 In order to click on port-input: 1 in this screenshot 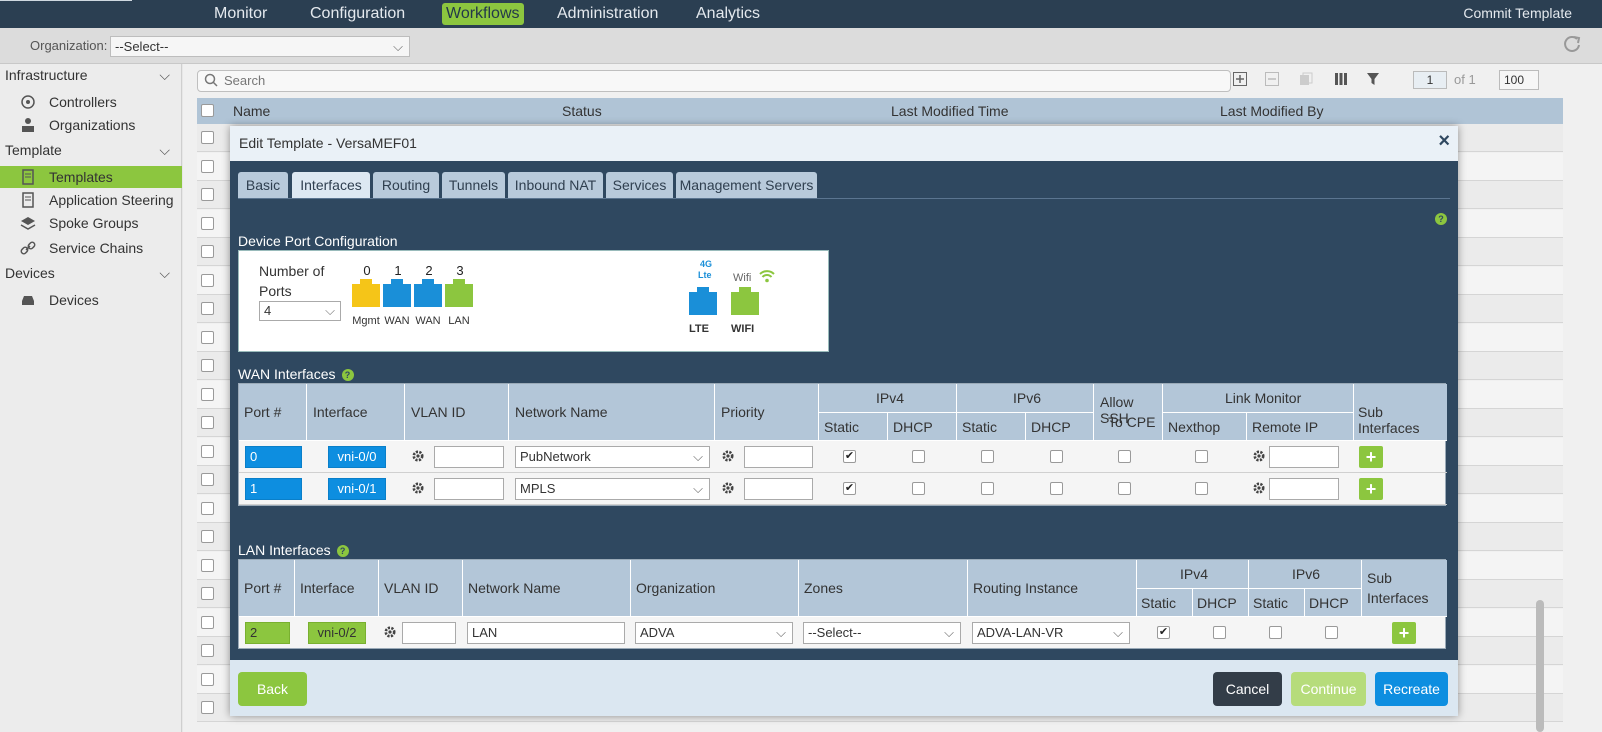, I will do `click(273, 489)`.